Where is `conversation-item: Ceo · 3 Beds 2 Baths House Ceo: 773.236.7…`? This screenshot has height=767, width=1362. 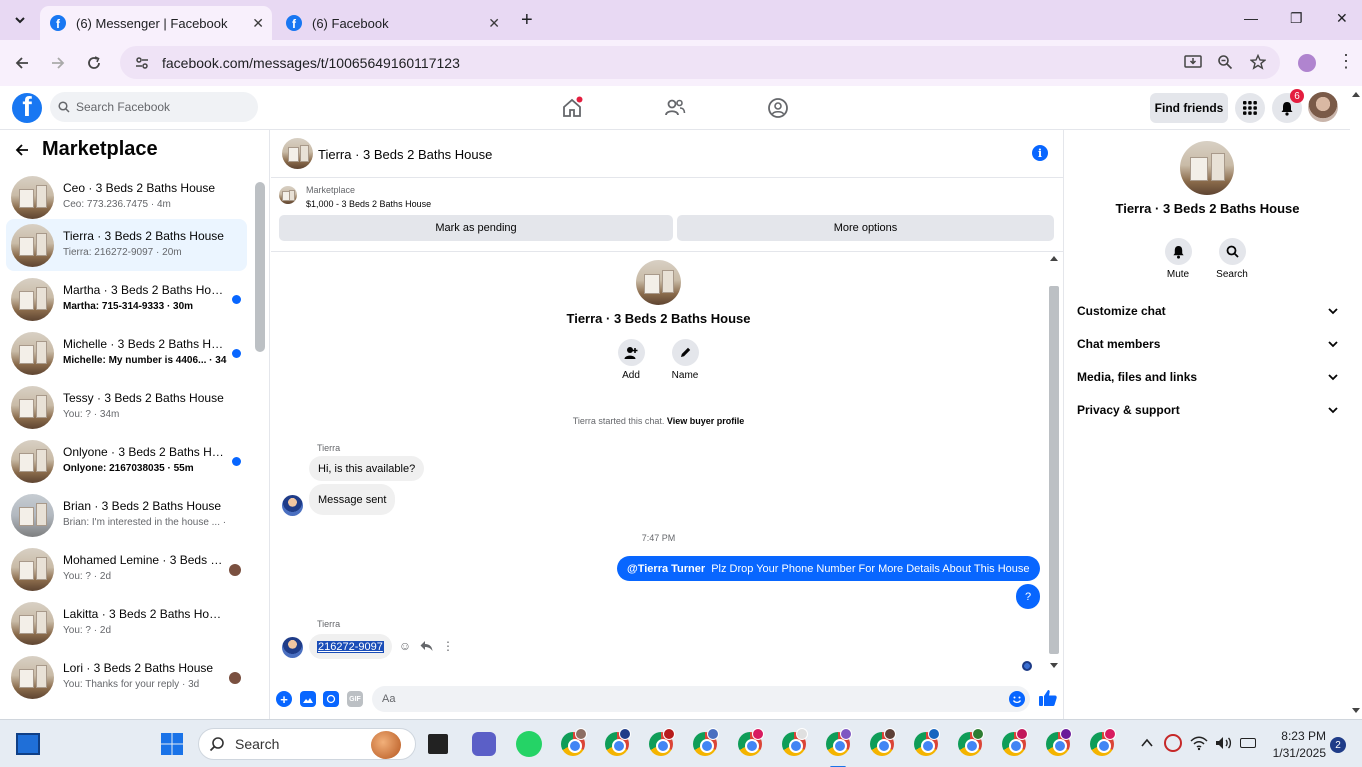 conversation-item: Ceo · 3 Beds 2 Baths House Ceo: 773.236.7… is located at coordinates (126, 197).